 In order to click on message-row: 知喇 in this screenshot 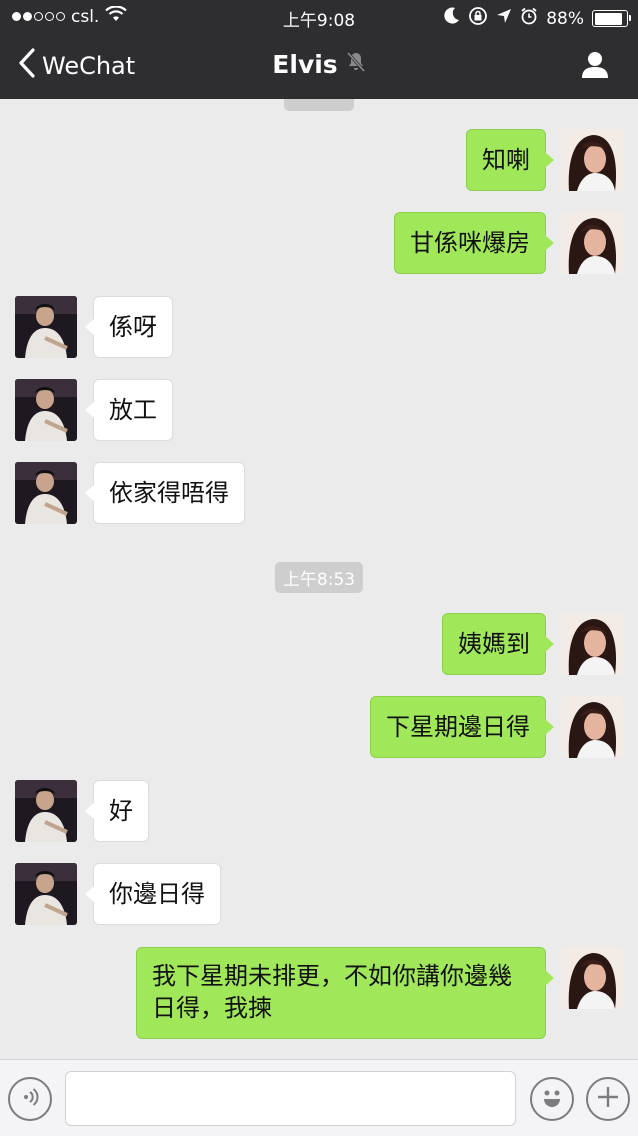, I will do `click(319, 161)`.